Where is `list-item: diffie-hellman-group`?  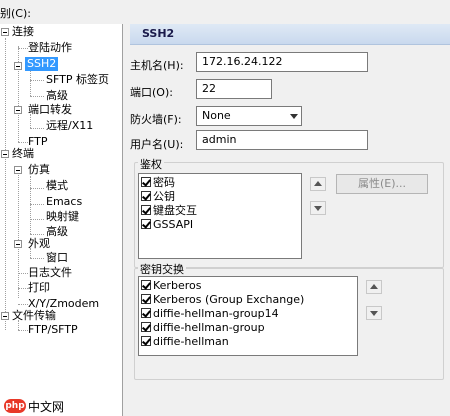
list-item: diffie-hellman-group is located at coordinates (203, 327).